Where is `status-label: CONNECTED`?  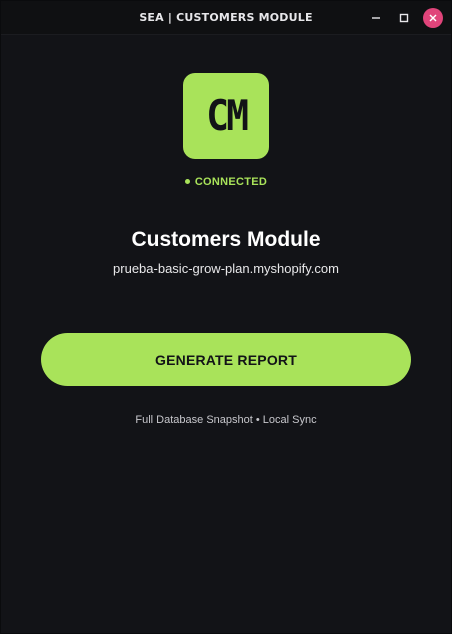 status-label: CONNECTED is located at coordinates (231, 182).